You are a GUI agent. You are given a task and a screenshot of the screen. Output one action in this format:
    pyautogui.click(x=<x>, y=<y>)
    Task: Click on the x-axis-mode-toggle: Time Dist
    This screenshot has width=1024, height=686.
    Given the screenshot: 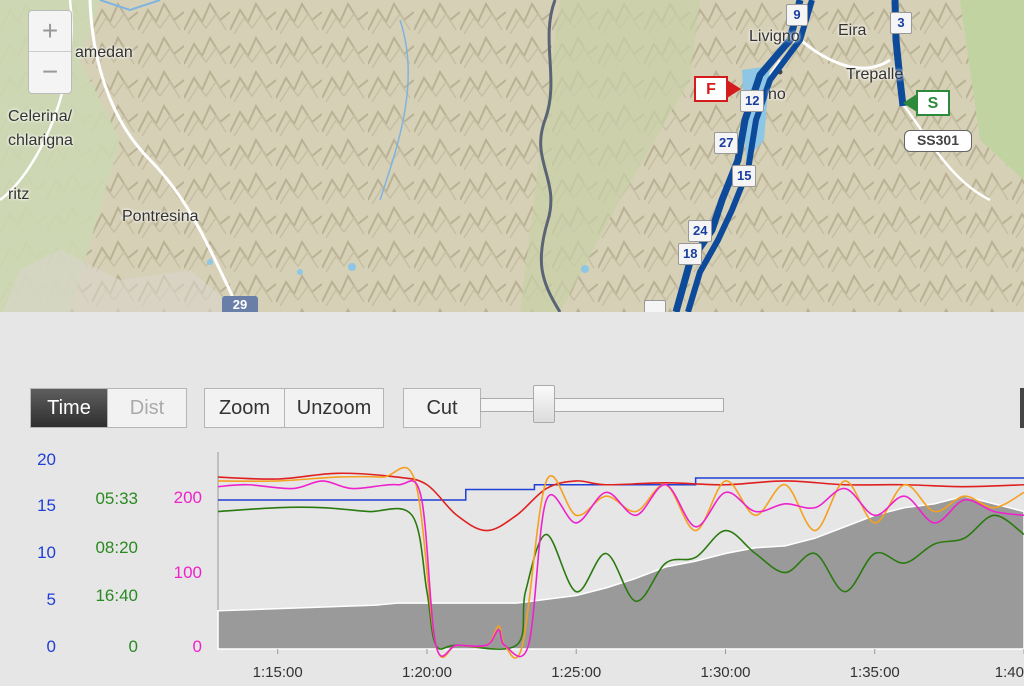 What is the action you would take?
    pyautogui.click(x=108, y=408)
    